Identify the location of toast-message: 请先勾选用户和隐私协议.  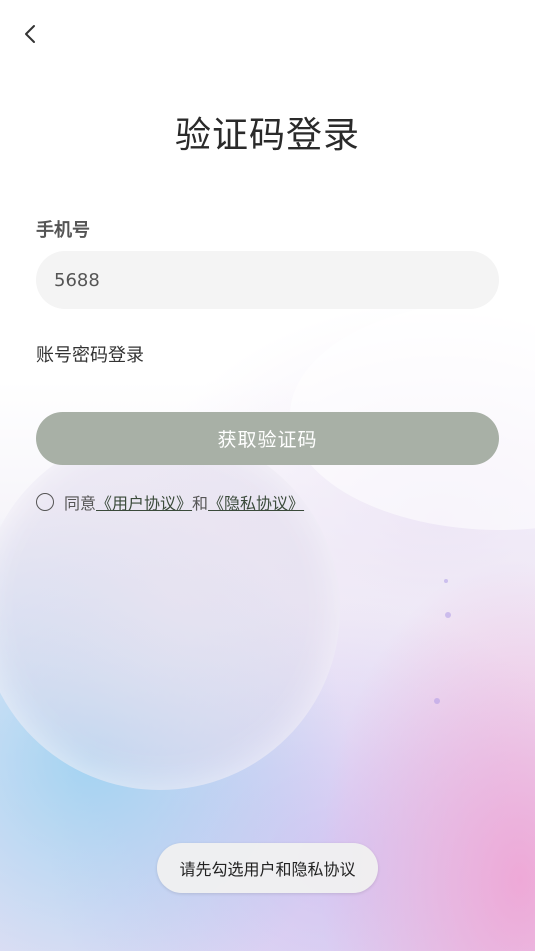
(267, 868).